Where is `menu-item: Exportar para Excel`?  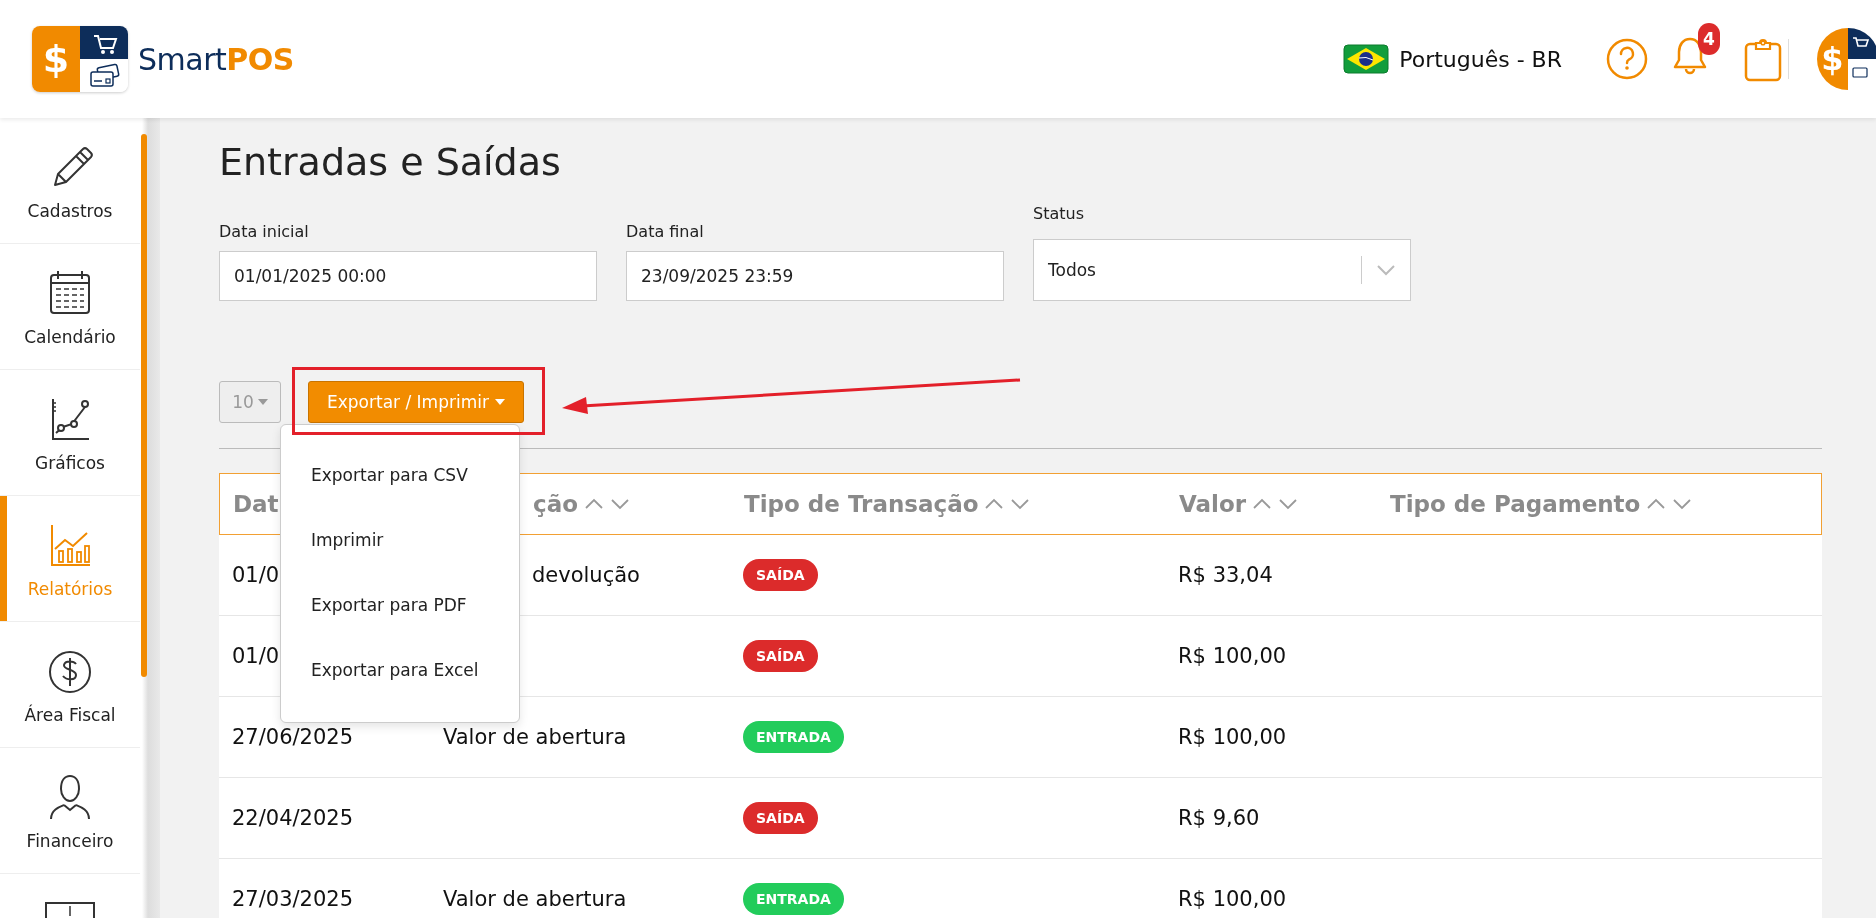
menu-item: Exportar para Excel is located at coordinates (400, 669).